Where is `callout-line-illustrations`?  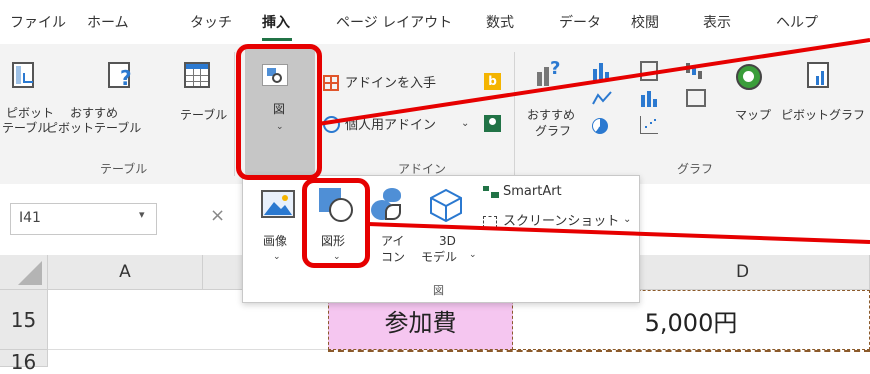 callout-line-illustrations is located at coordinates (593, 82).